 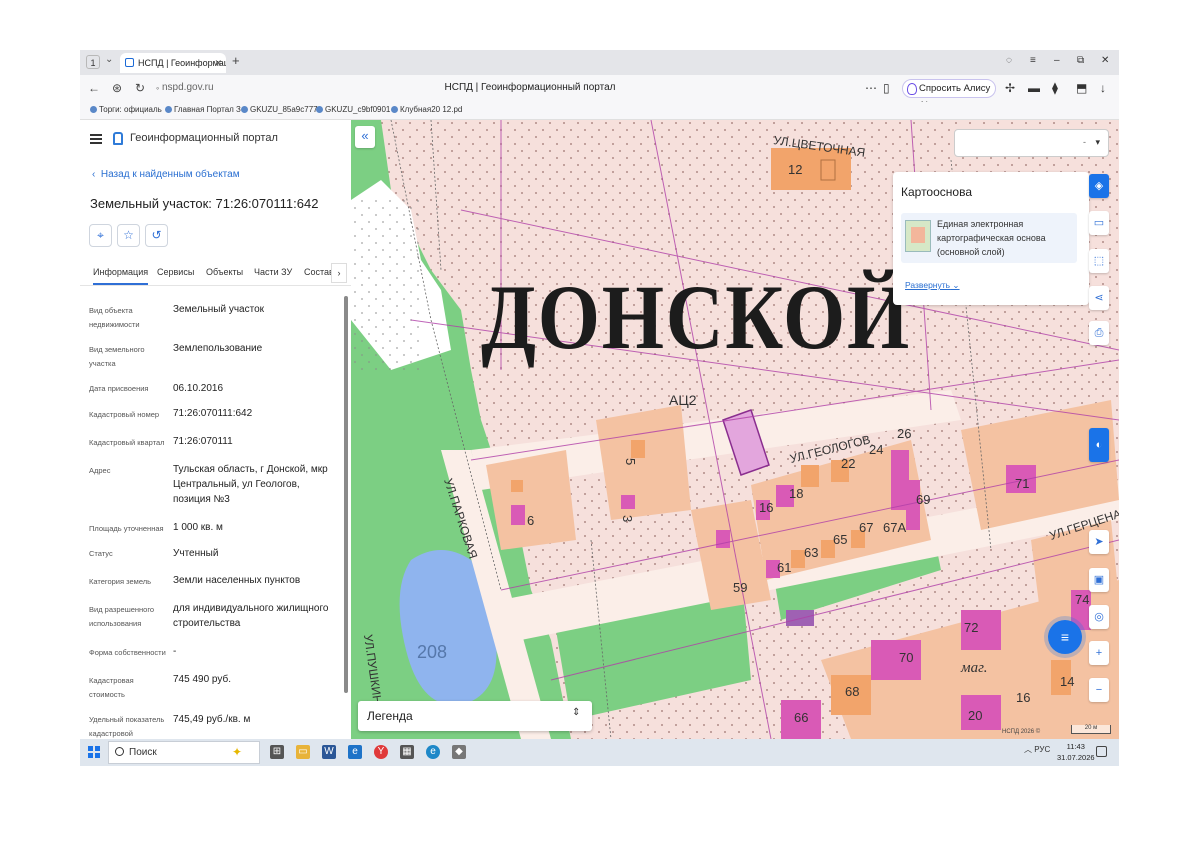 I want to click on scale-bar: 20 м, so click(x=1091, y=729).